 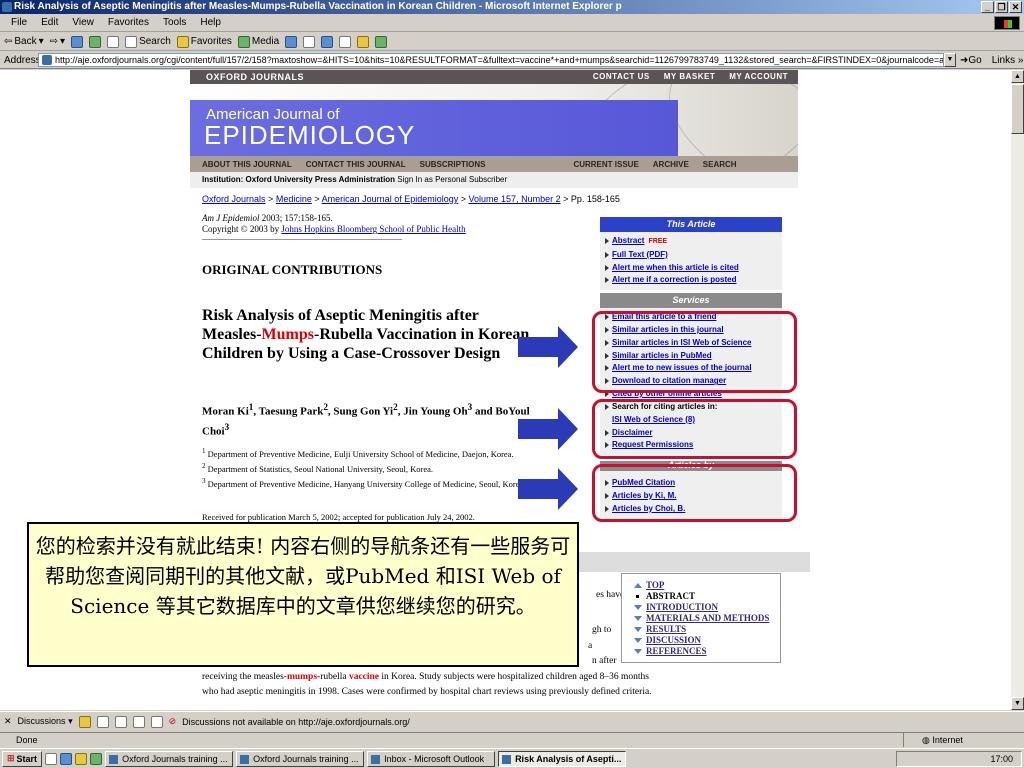 What do you see at coordinates (610, 595) in the screenshot?
I see `abstract-fragment: es have` at bounding box center [610, 595].